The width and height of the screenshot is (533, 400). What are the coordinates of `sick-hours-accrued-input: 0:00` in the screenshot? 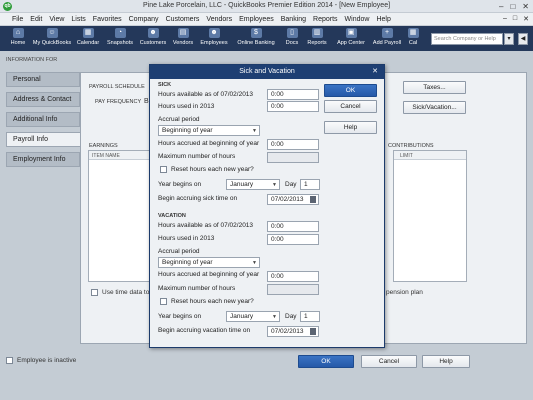 It's located at (293, 144).